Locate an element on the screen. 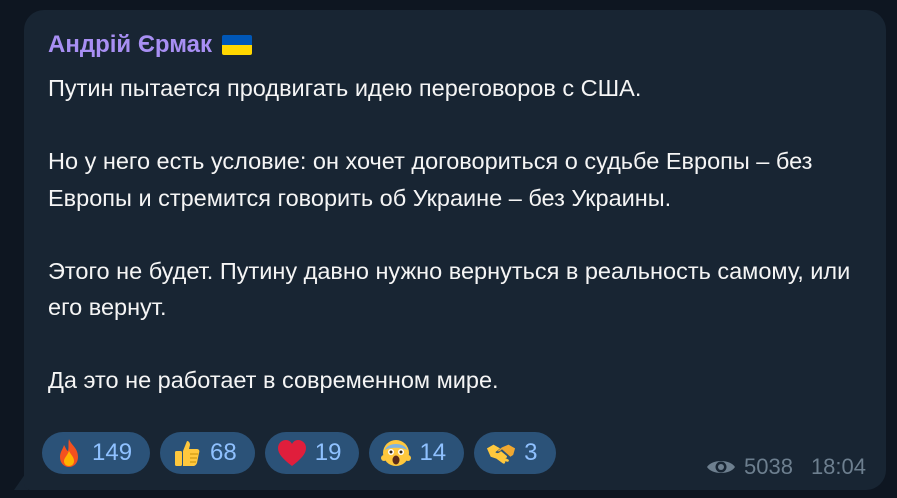 Image resolution: width=897 pixels, height=498 pixels. eye-icon is located at coordinates (721, 467).